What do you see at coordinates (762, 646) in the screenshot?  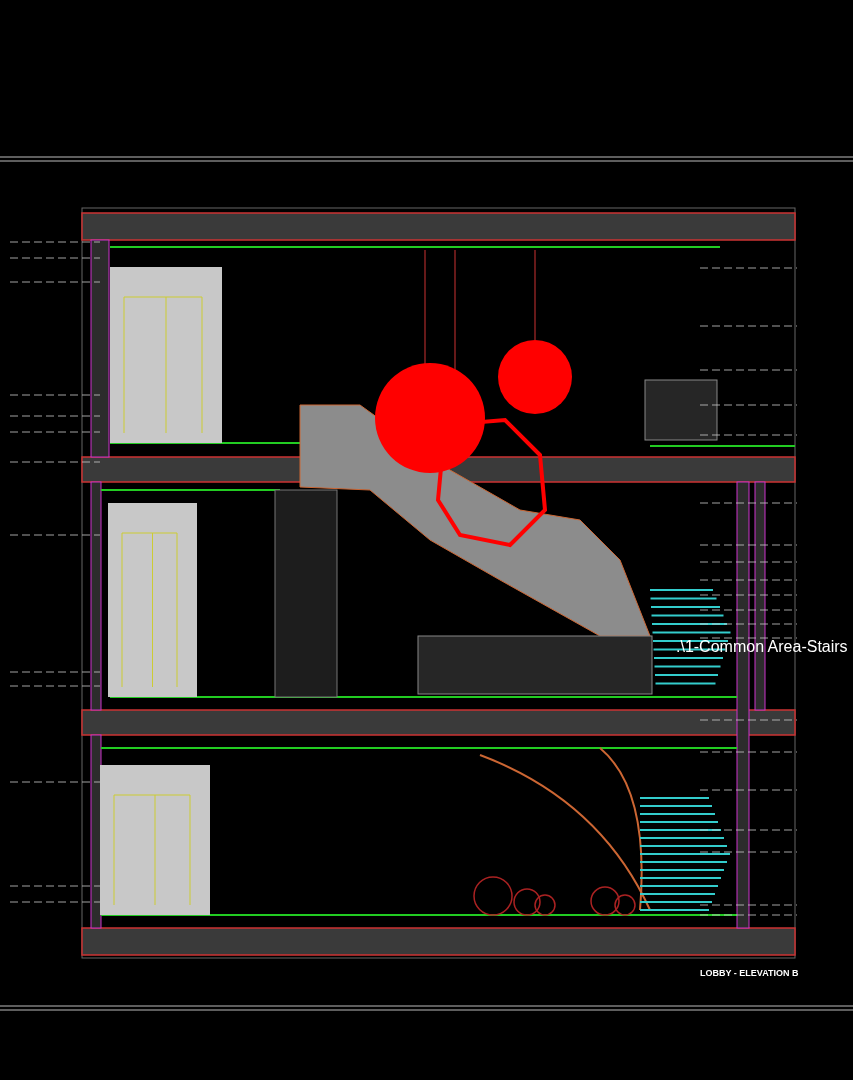 I see `drawing-title: .\1-Common Area-Stairs` at bounding box center [762, 646].